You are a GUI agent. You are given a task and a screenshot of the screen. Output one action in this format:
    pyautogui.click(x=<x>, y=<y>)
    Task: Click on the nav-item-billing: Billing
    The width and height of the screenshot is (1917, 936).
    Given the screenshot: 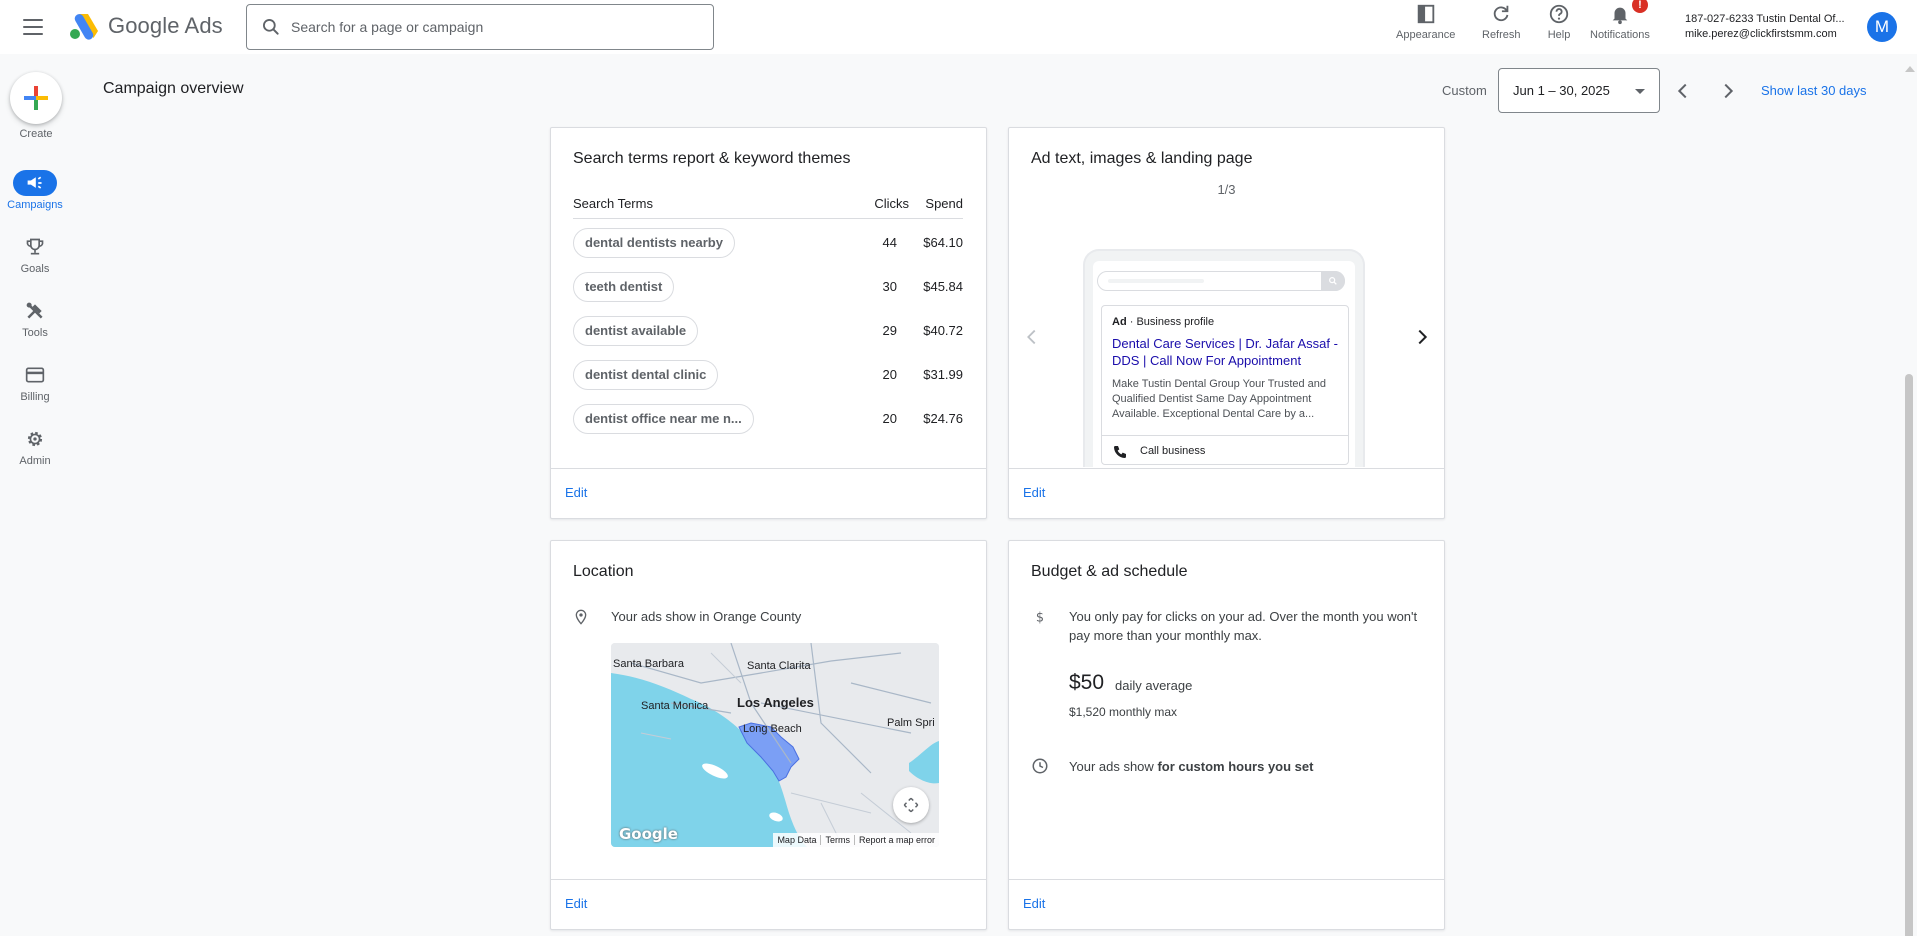 What is the action you would take?
    pyautogui.click(x=35, y=382)
    